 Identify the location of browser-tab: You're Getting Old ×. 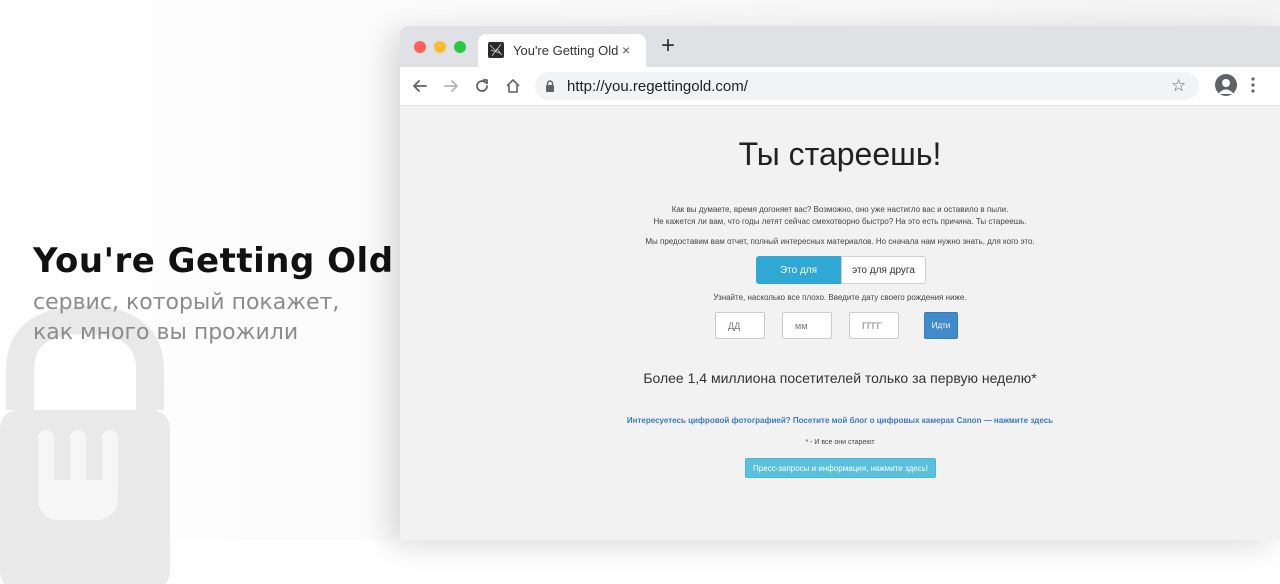
(562, 50).